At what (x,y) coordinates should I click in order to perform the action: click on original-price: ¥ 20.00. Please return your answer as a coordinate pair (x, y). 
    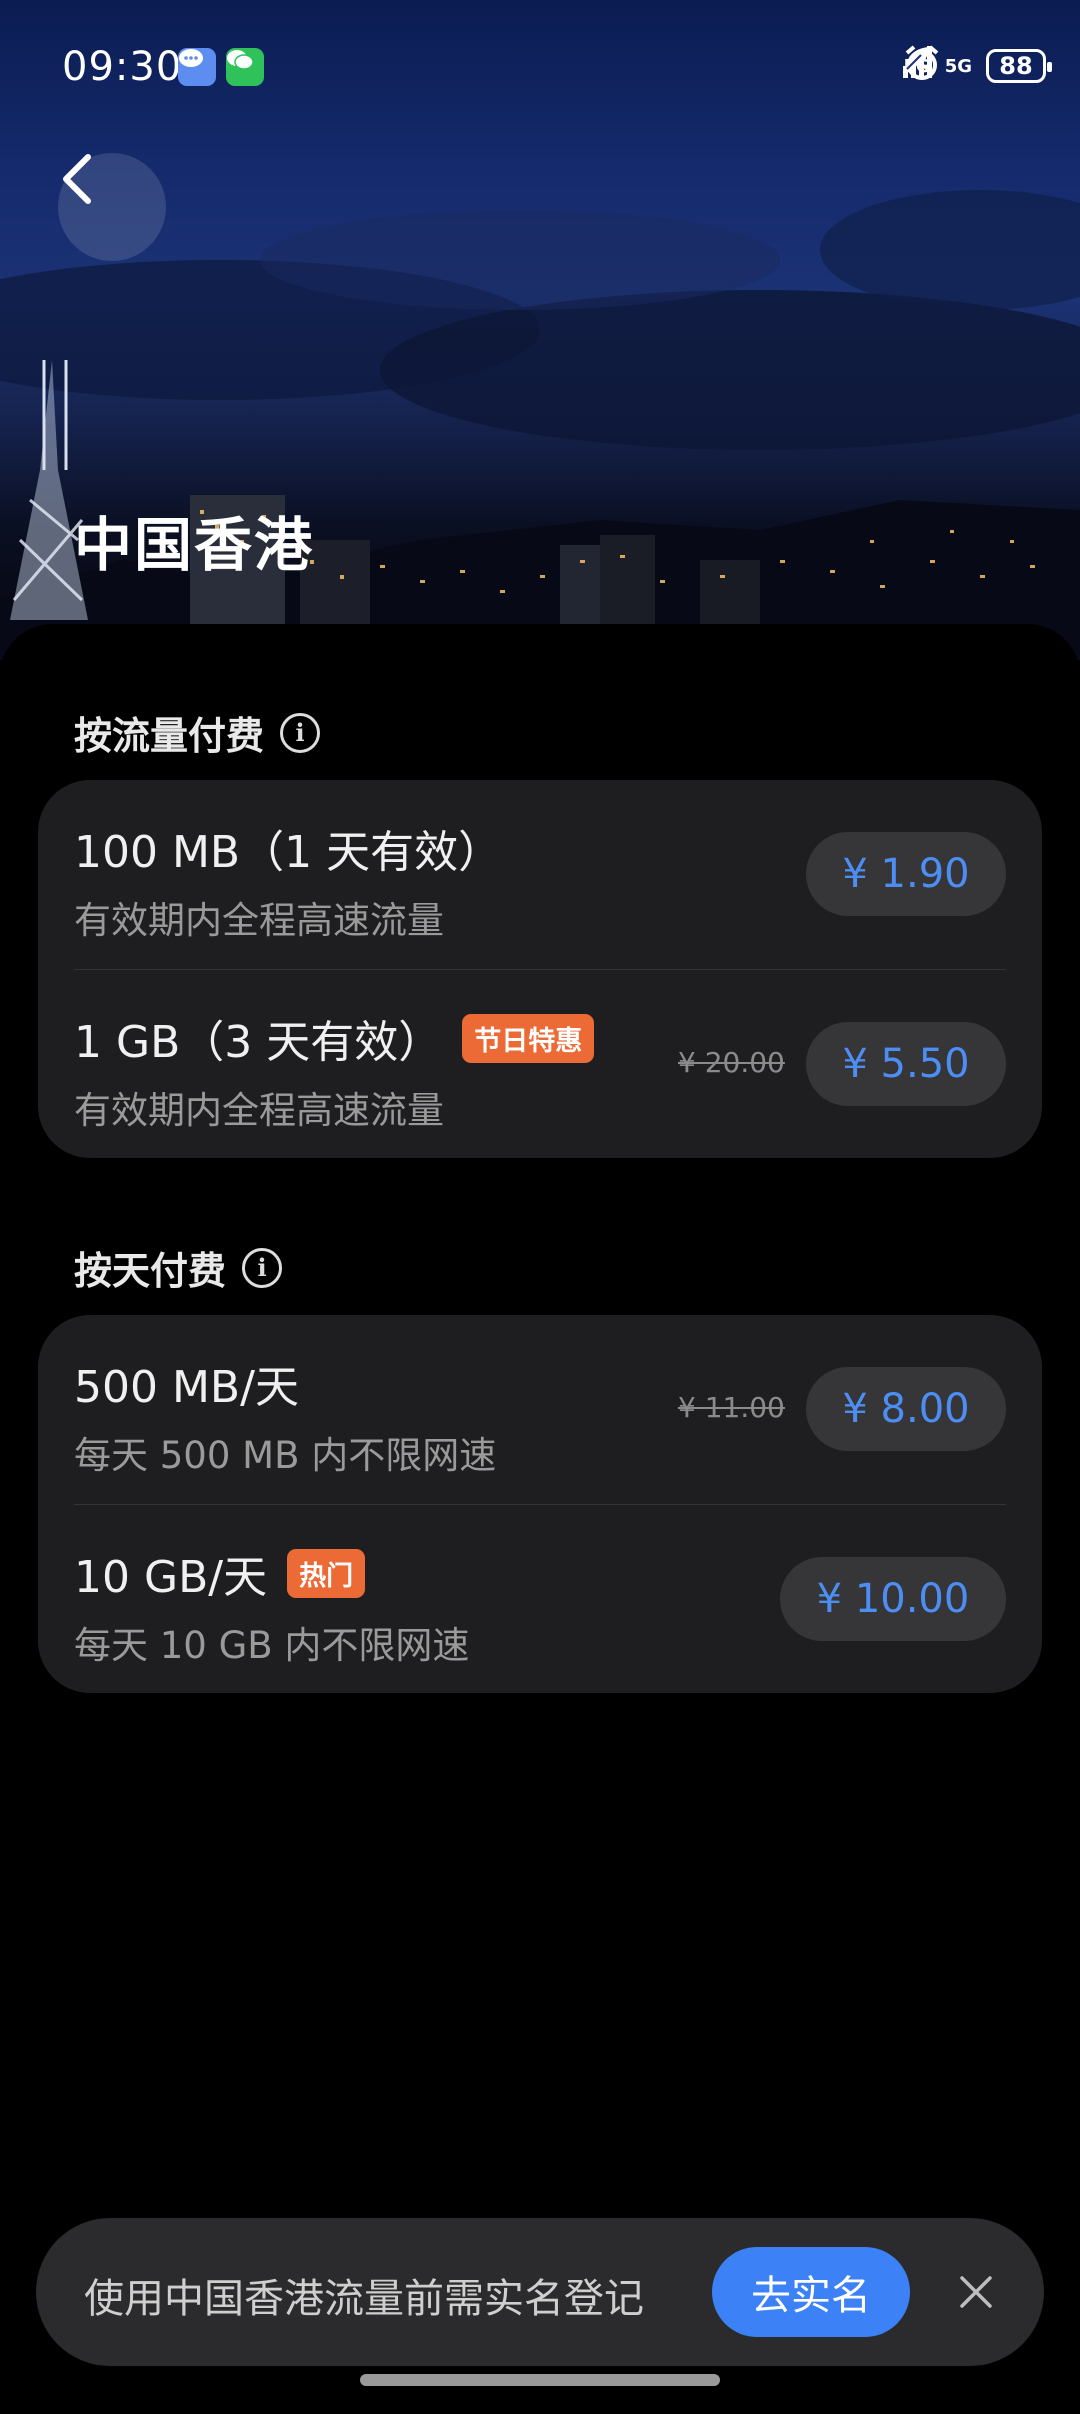
    Looking at the image, I should click on (731, 1062).